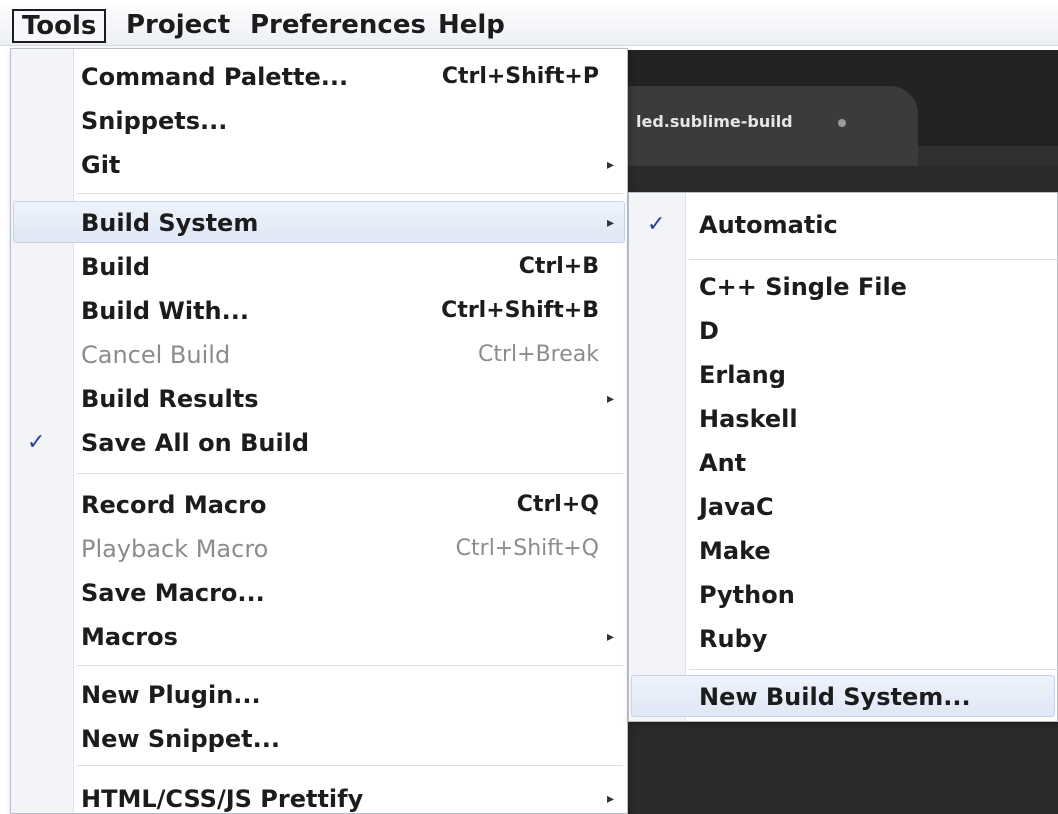 This screenshot has width=1058, height=814. What do you see at coordinates (520, 310) in the screenshot?
I see `shortcut-build-with: Ctrl+Shift+B` at bounding box center [520, 310].